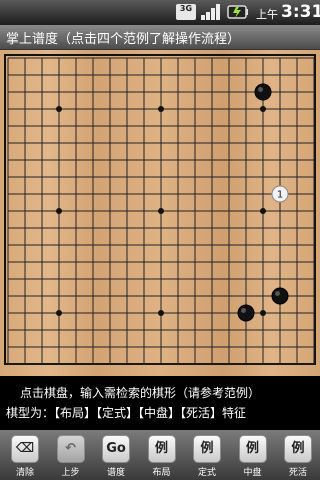 Image resolution: width=320 pixels, height=480 pixels. Describe the element at coordinates (126, 413) in the screenshot. I see `pattern-type-text: 棋型为：【布局】【定式】【中盘】【死活】特征` at that location.